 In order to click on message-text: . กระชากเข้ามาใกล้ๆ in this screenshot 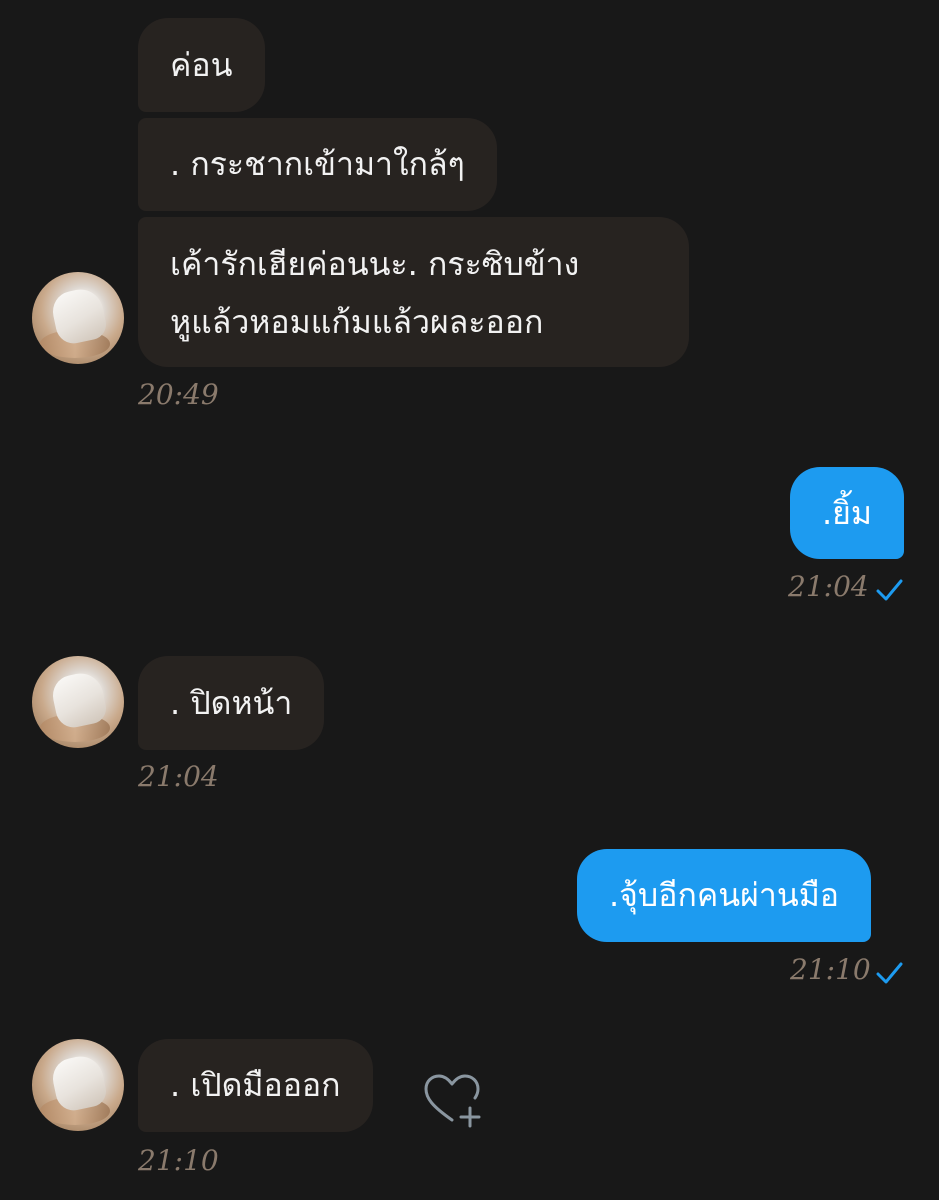, I will do `click(317, 164)`.